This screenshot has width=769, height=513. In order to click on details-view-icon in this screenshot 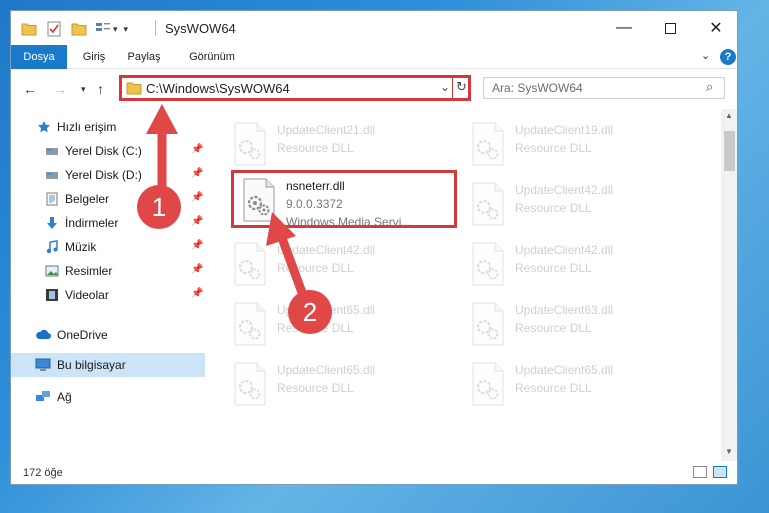, I will do `click(700, 472)`.